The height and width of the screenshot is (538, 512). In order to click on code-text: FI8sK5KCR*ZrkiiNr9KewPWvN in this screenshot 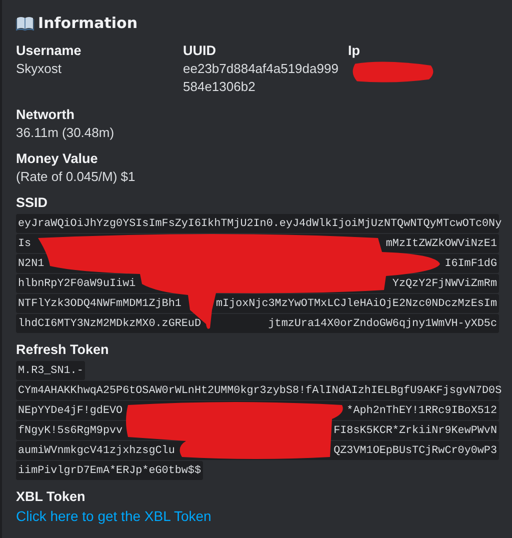, I will do `click(415, 430)`.